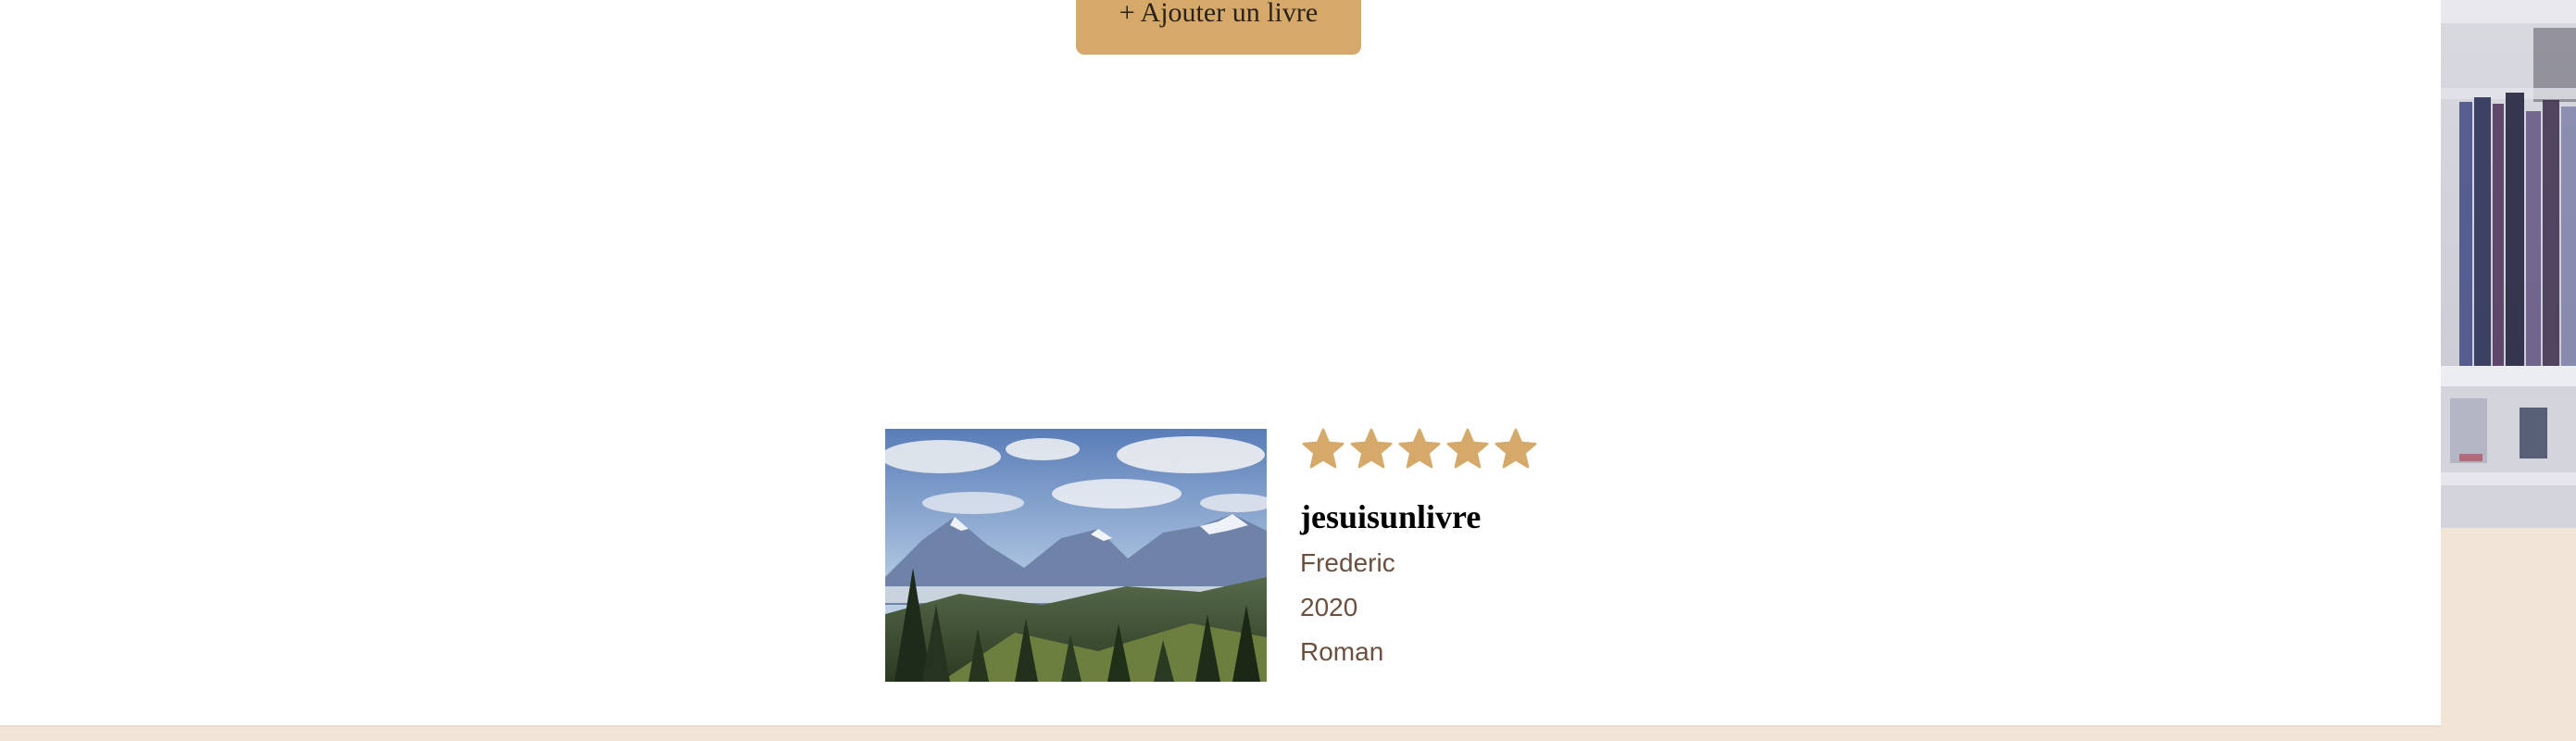 The width and height of the screenshot is (2576, 741). Describe the element at coordinates (1076, 555) in the screenshot. I see `book-cover-image` at that location.